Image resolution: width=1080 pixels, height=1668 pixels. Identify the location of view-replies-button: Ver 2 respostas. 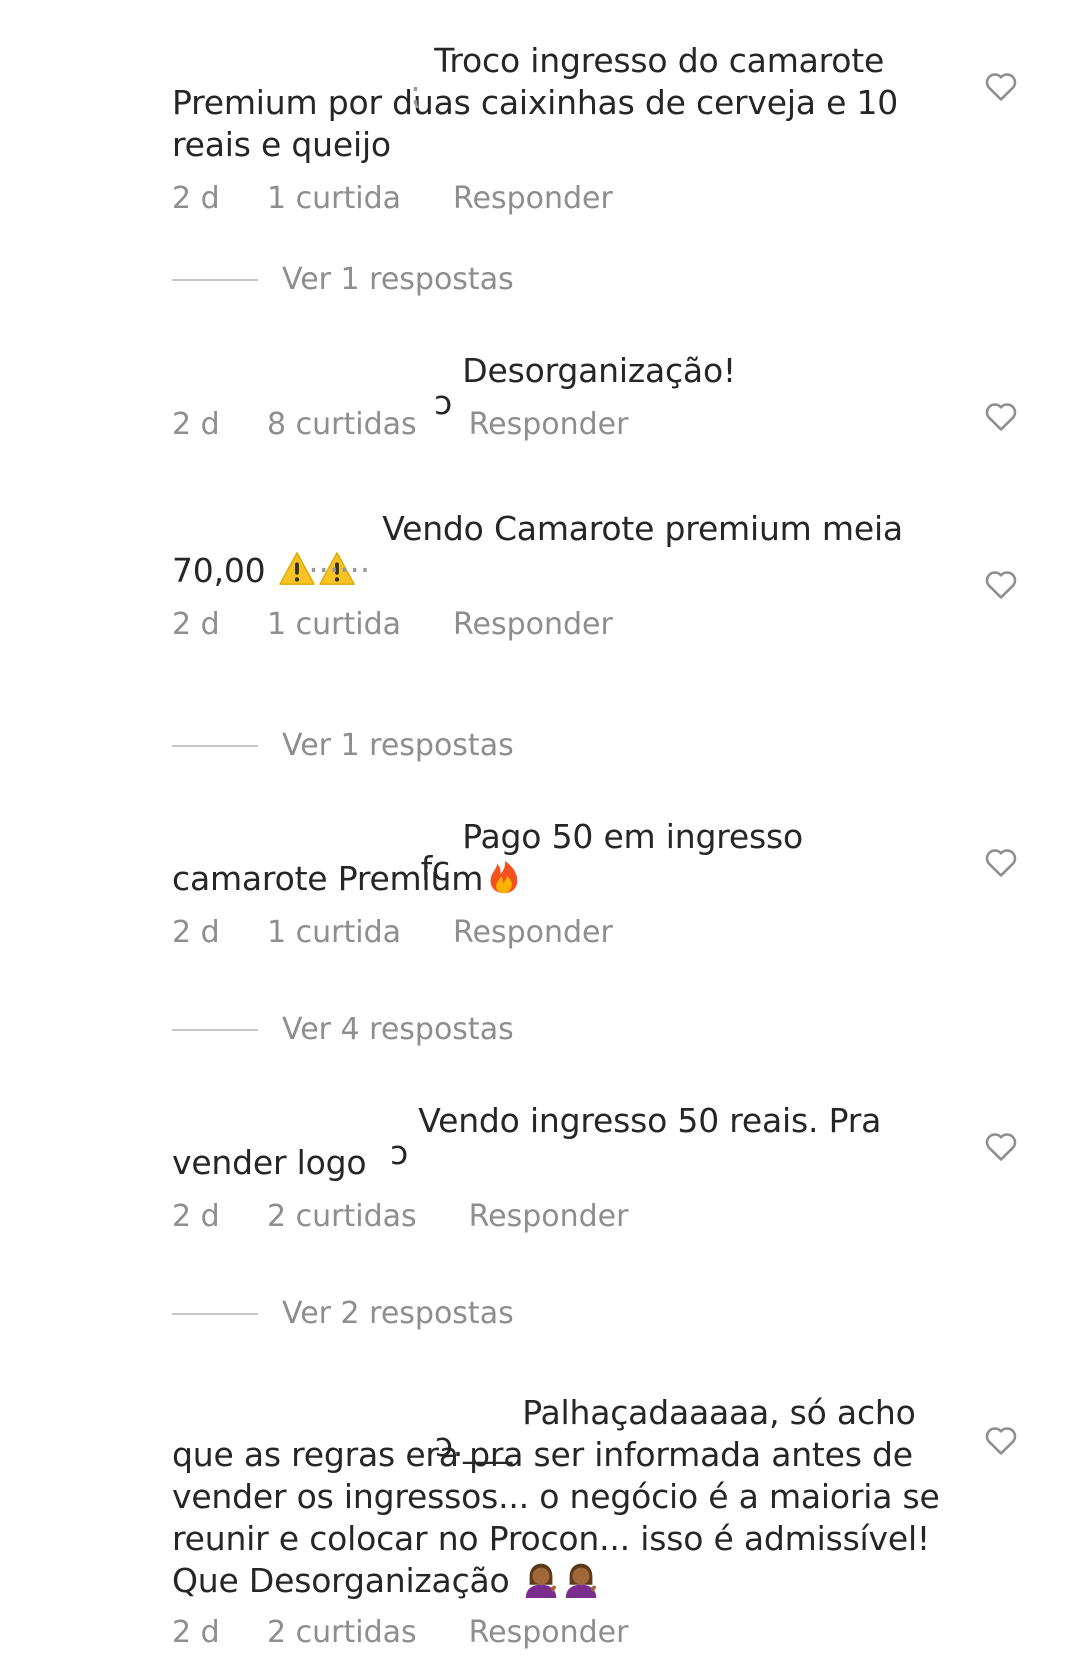
(343, 1313).